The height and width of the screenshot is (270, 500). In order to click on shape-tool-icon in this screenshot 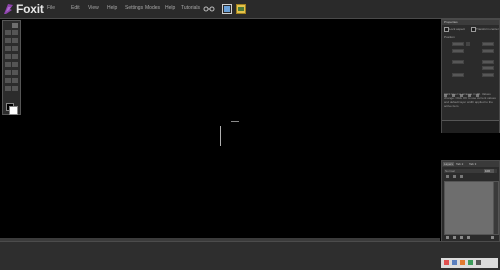, I will do `click(15, 48)`.